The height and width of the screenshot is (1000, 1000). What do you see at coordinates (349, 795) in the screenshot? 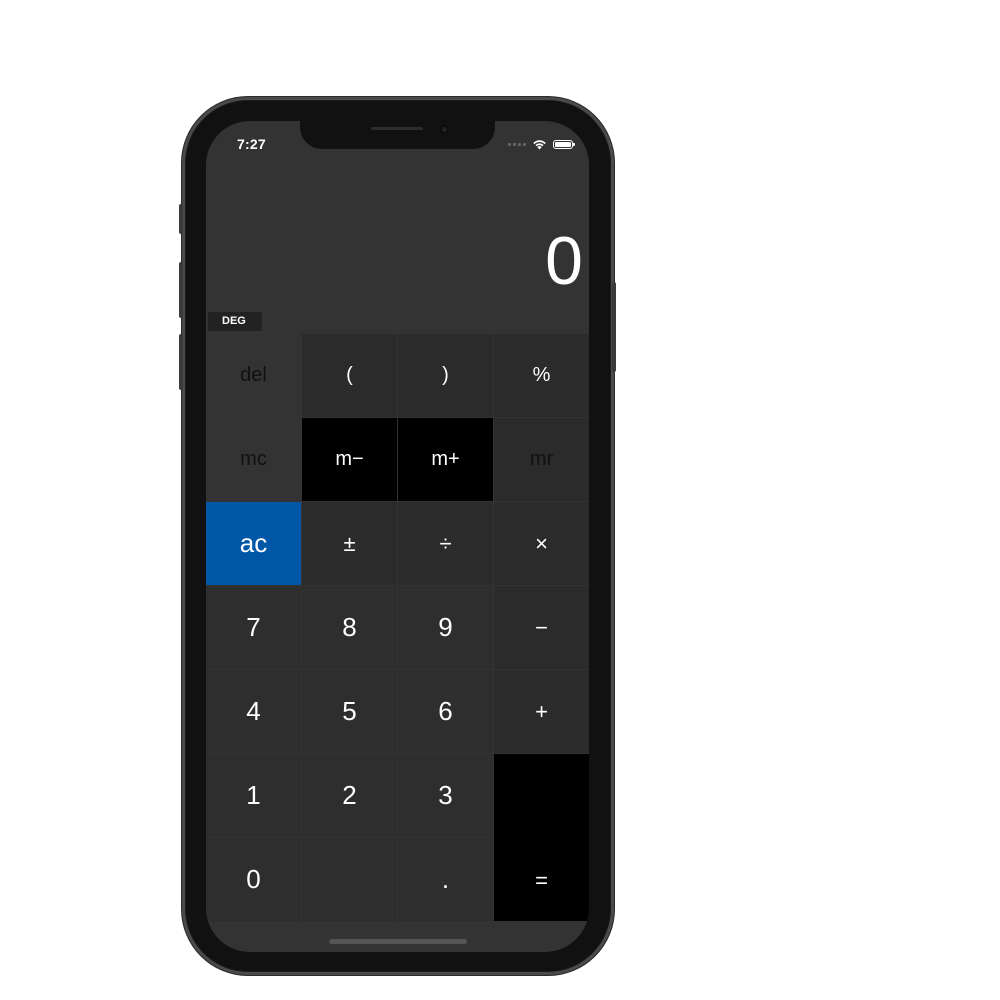
I see `digit-2-button: 2` at bounding box center [349, 795].